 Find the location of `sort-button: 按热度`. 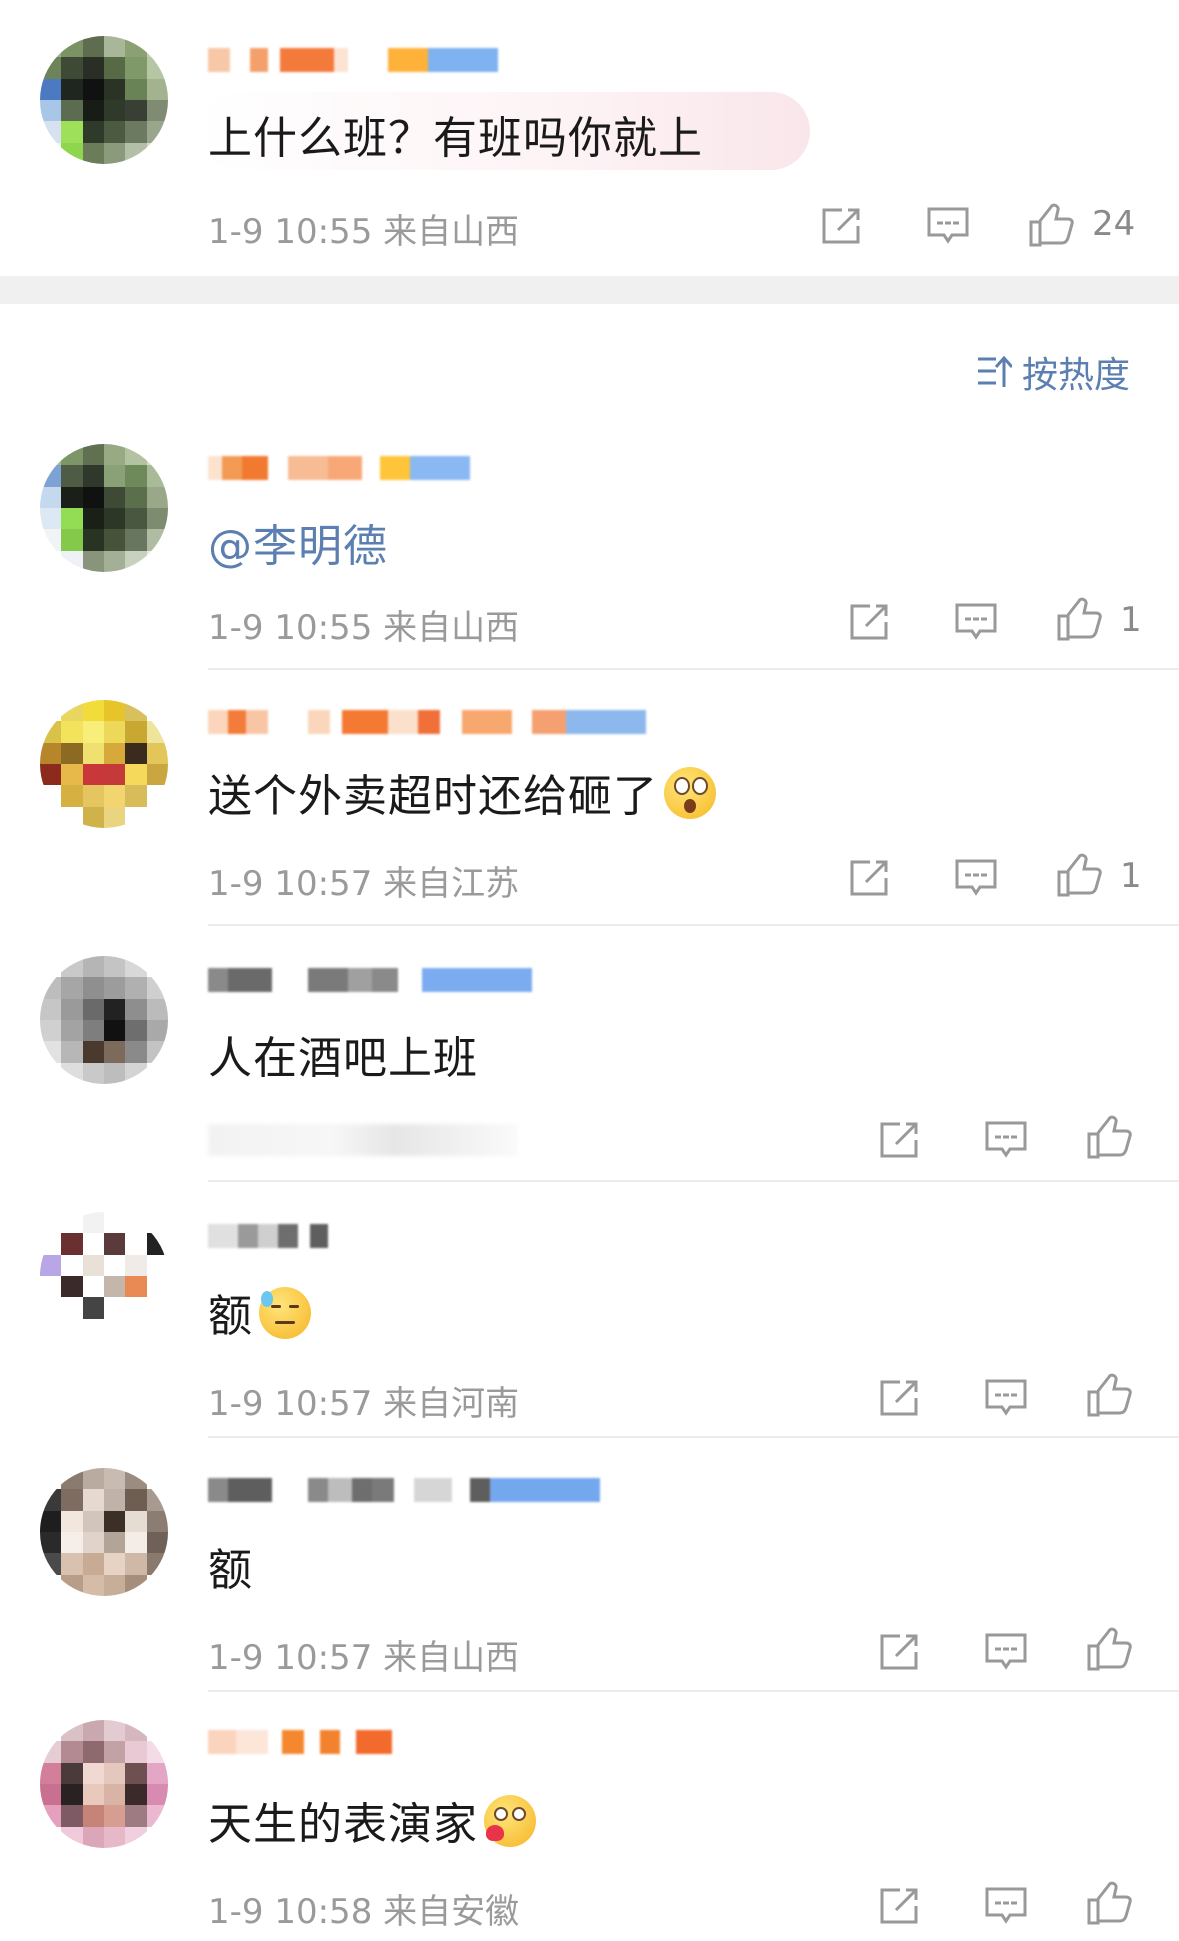

sort-button: 按热度 is located at coordinates (1053, 373).